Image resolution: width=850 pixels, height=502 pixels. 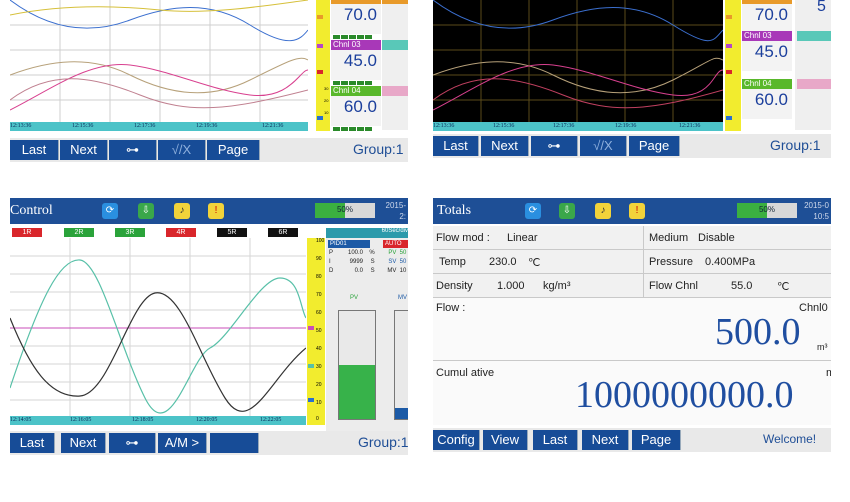 What do you see at coordinates (454, 286) in the screenshot?
I see `info-label: Density` at bounding box center [454, 286].